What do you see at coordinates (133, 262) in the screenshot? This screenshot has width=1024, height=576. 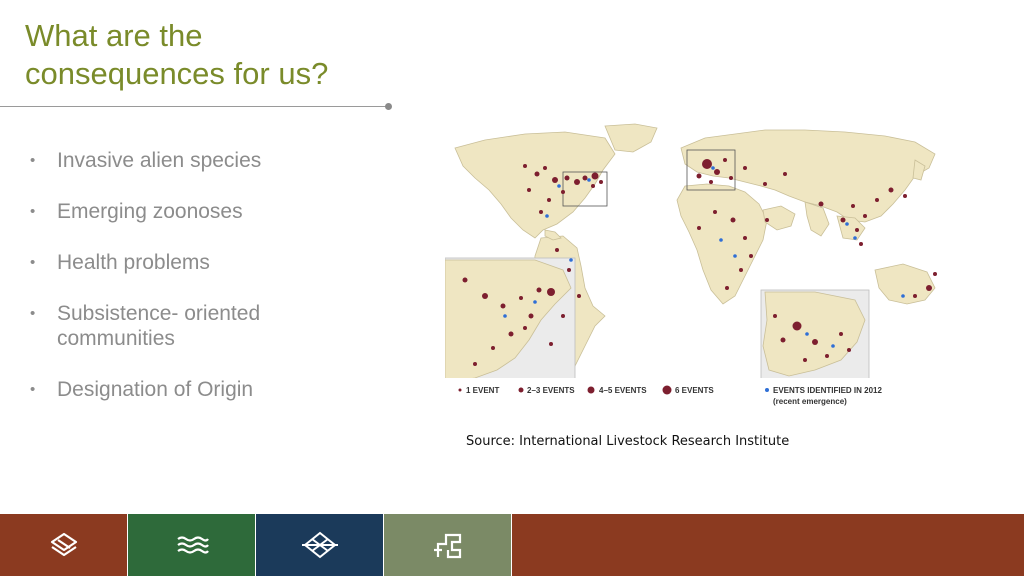 I see `bullet-text: Health problems` at bounding box center [133, 262].